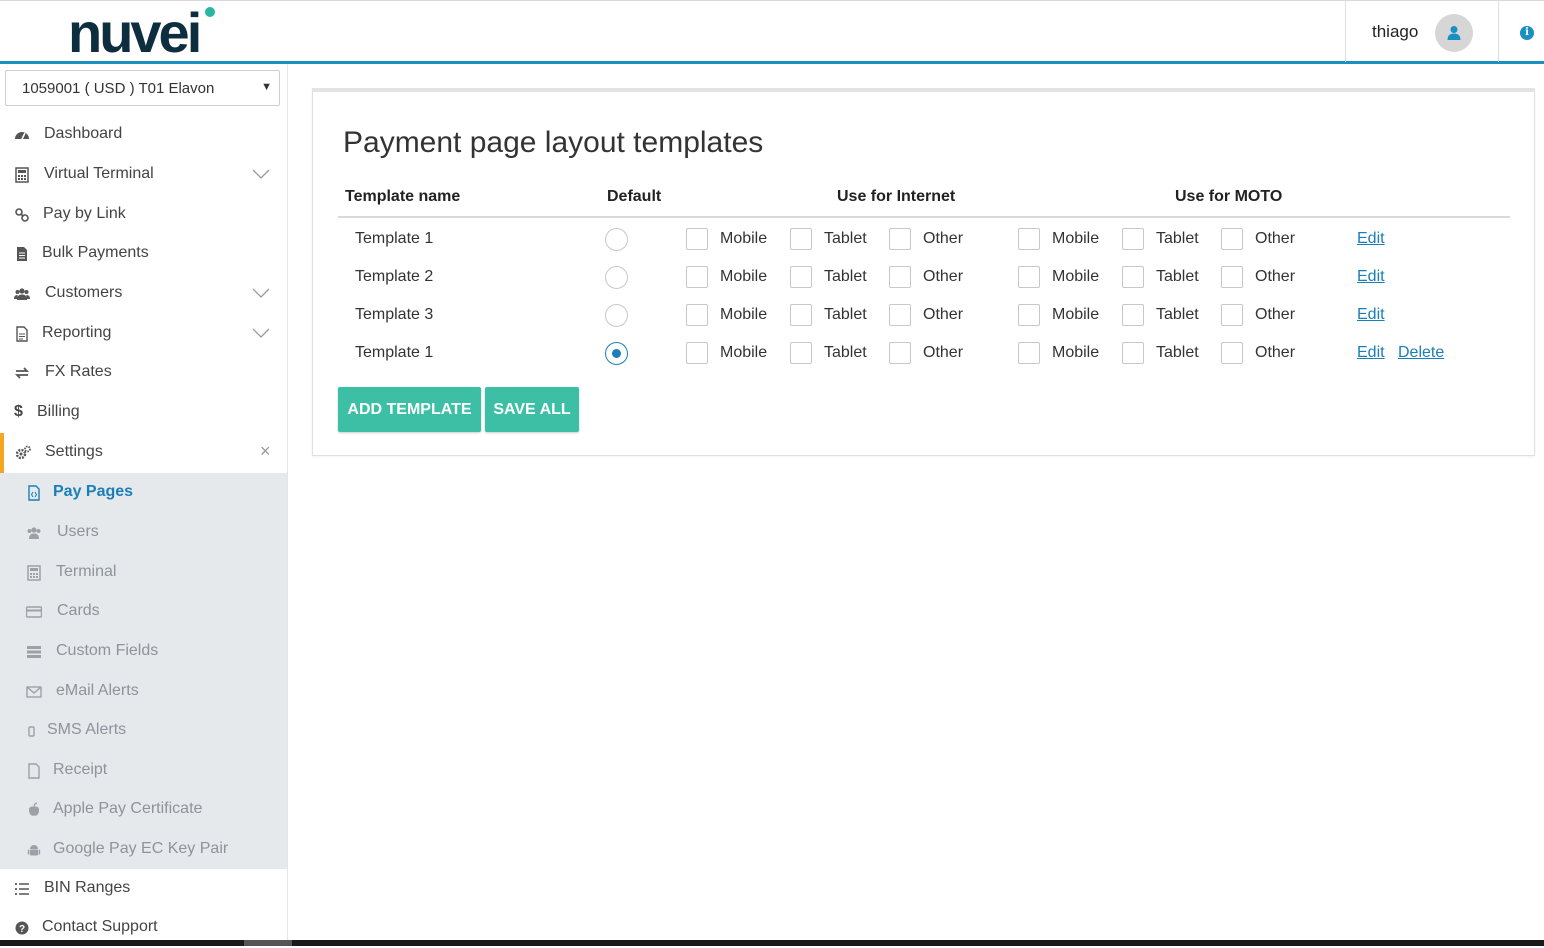  I want to click on file-icon, so click(22, 254).